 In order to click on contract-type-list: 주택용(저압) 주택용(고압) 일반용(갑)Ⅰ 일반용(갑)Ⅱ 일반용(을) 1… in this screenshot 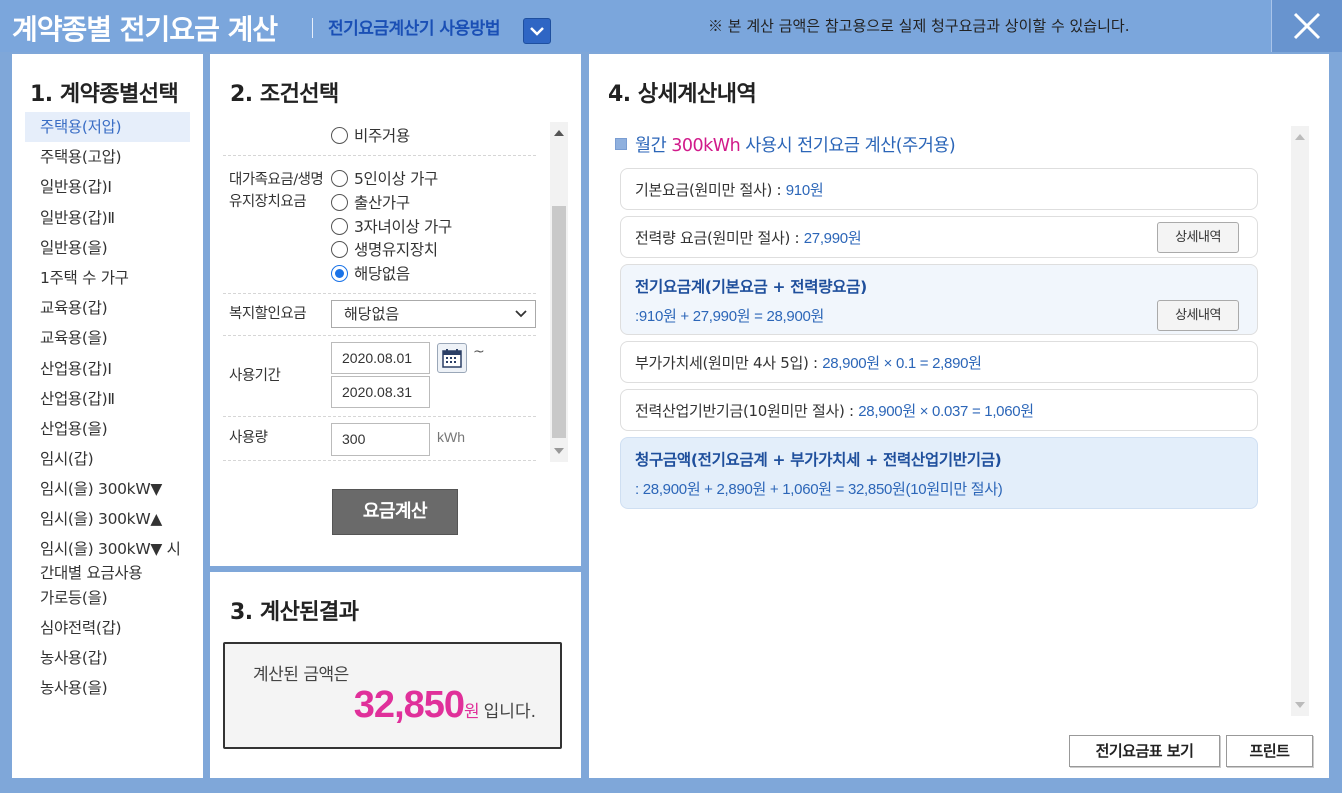, I will do `click(107, 407)`.